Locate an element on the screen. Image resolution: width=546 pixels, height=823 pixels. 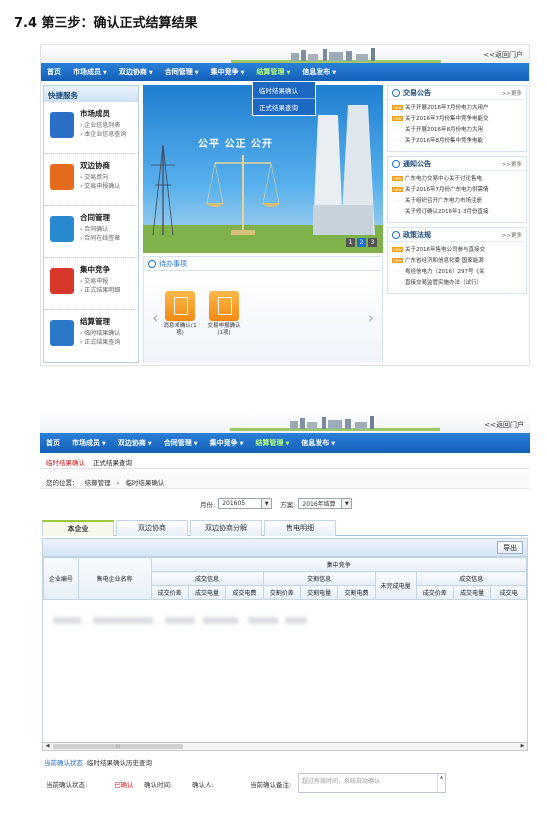
col-company-name: 售电企业名称 is located at coordinates (114, 578).